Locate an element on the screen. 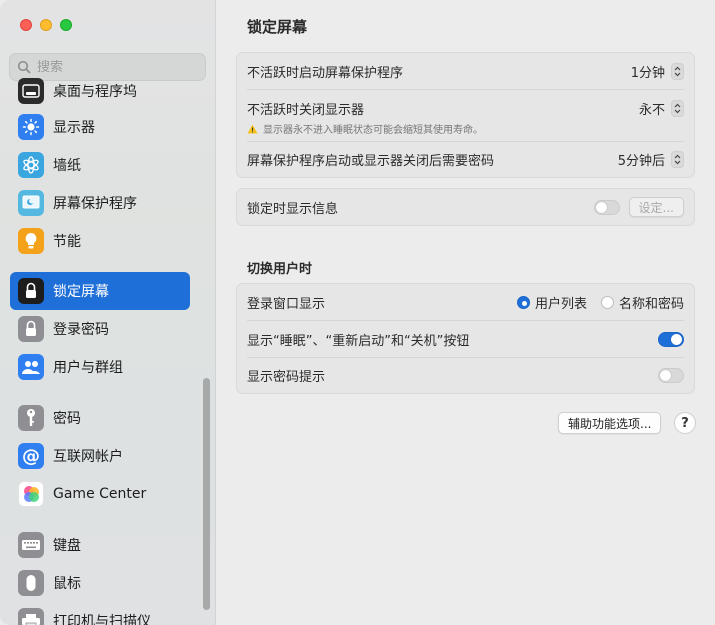 The height and width of the screenshot is (625, 715). sidebar-scrollbar is located at coordinates (206, 494).